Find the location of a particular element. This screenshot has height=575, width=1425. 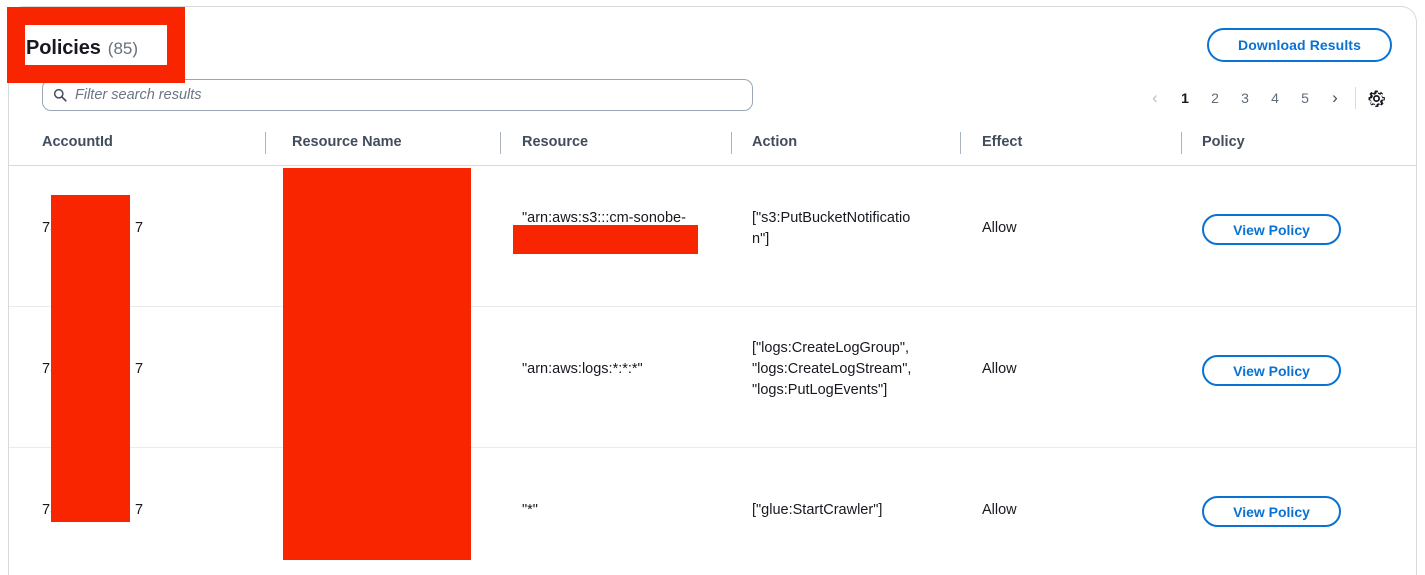

column-header-action: Action is located at coordinates (774, 142).